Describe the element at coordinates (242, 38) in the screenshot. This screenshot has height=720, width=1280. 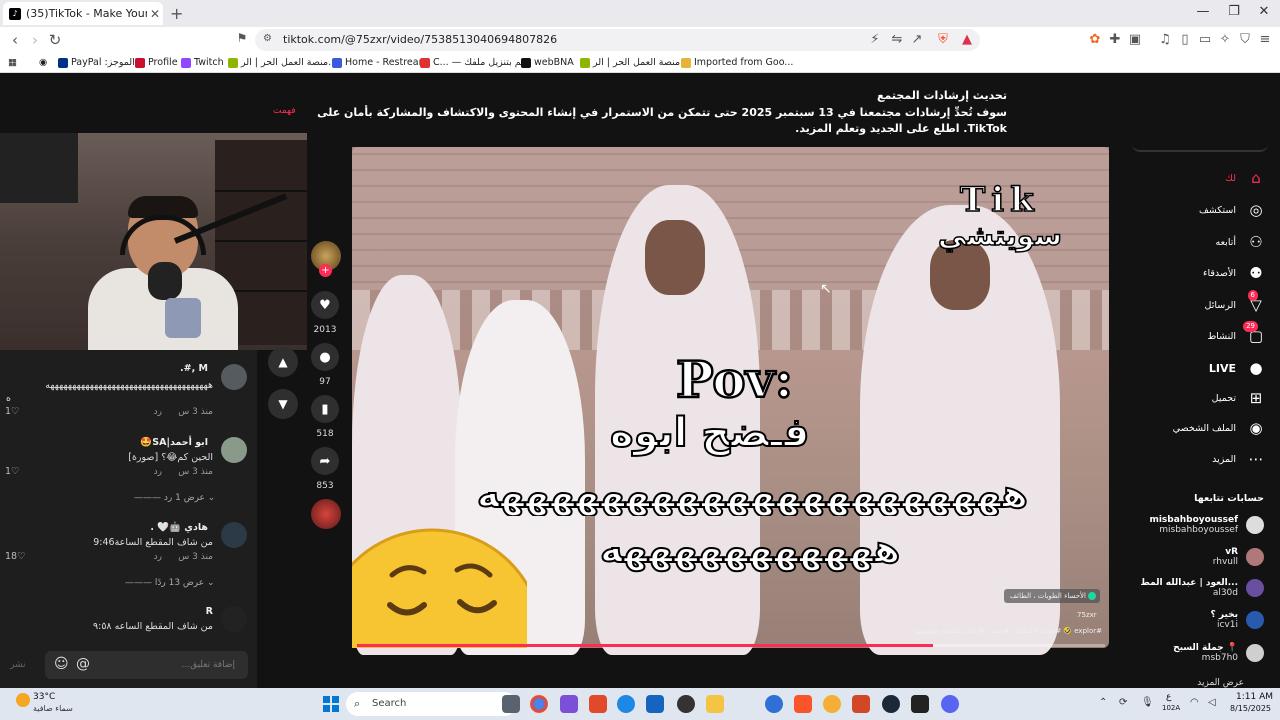
I see `bookmark-icon: ⚑` at that location.